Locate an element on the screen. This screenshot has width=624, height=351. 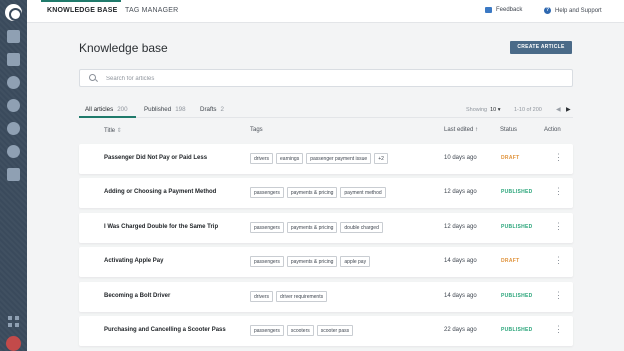
next-page-icon: ▶ is located at coordinates (568, 109).